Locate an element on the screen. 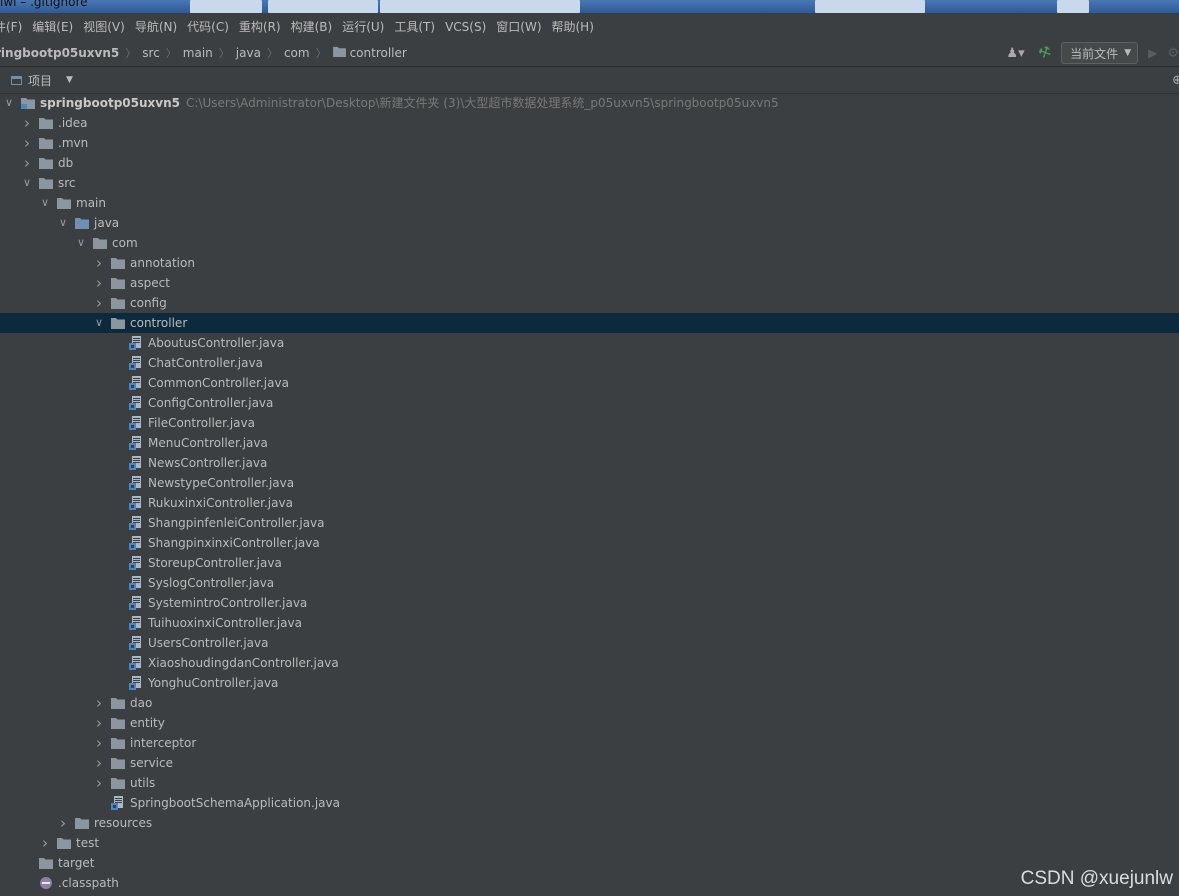 The width and height of the screenshot is (1179, 896). tree-item-label: SpringbootSchemaApplication.java is located at coordinates (235, 803).